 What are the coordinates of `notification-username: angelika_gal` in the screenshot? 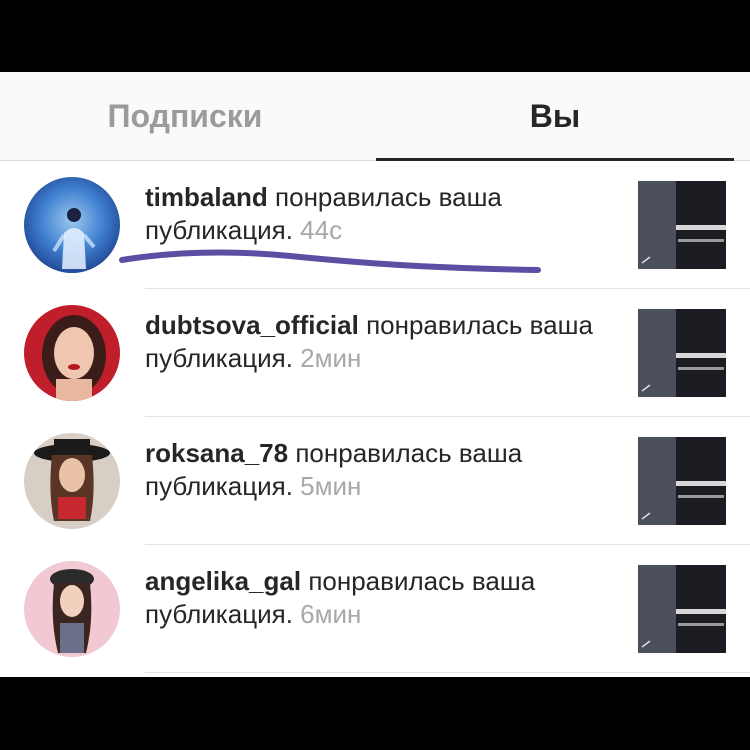 It's located at (223, 581).